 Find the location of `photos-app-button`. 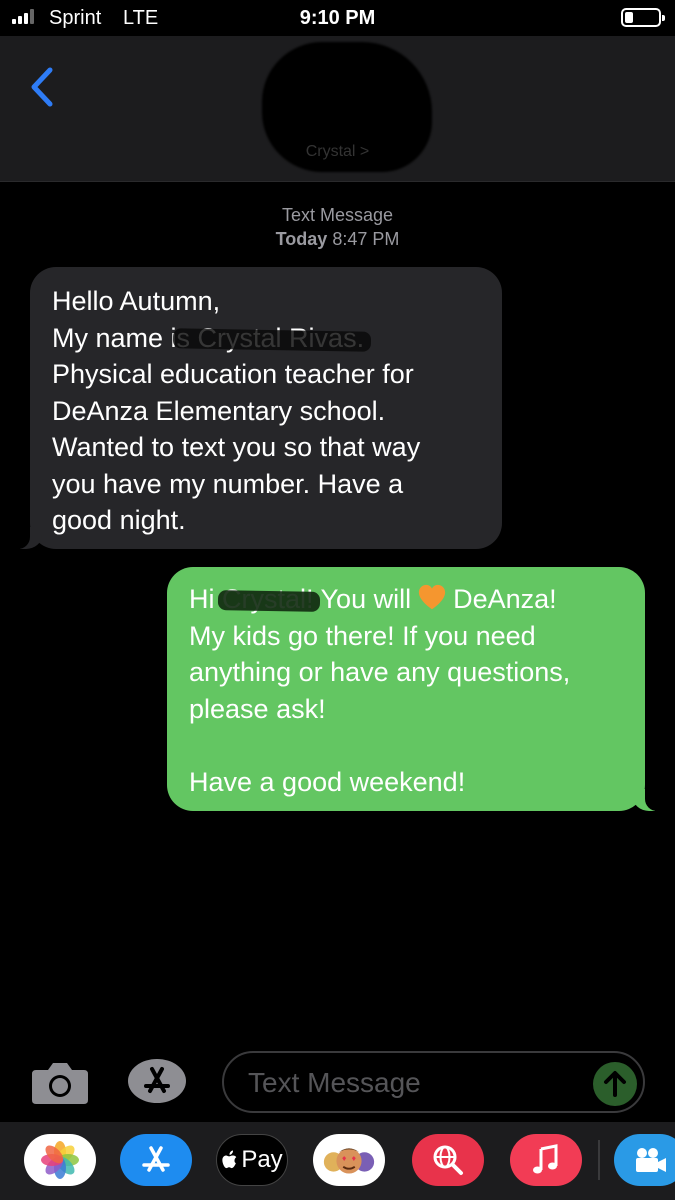

photos-app-button is located at coordinates (60, 1160).